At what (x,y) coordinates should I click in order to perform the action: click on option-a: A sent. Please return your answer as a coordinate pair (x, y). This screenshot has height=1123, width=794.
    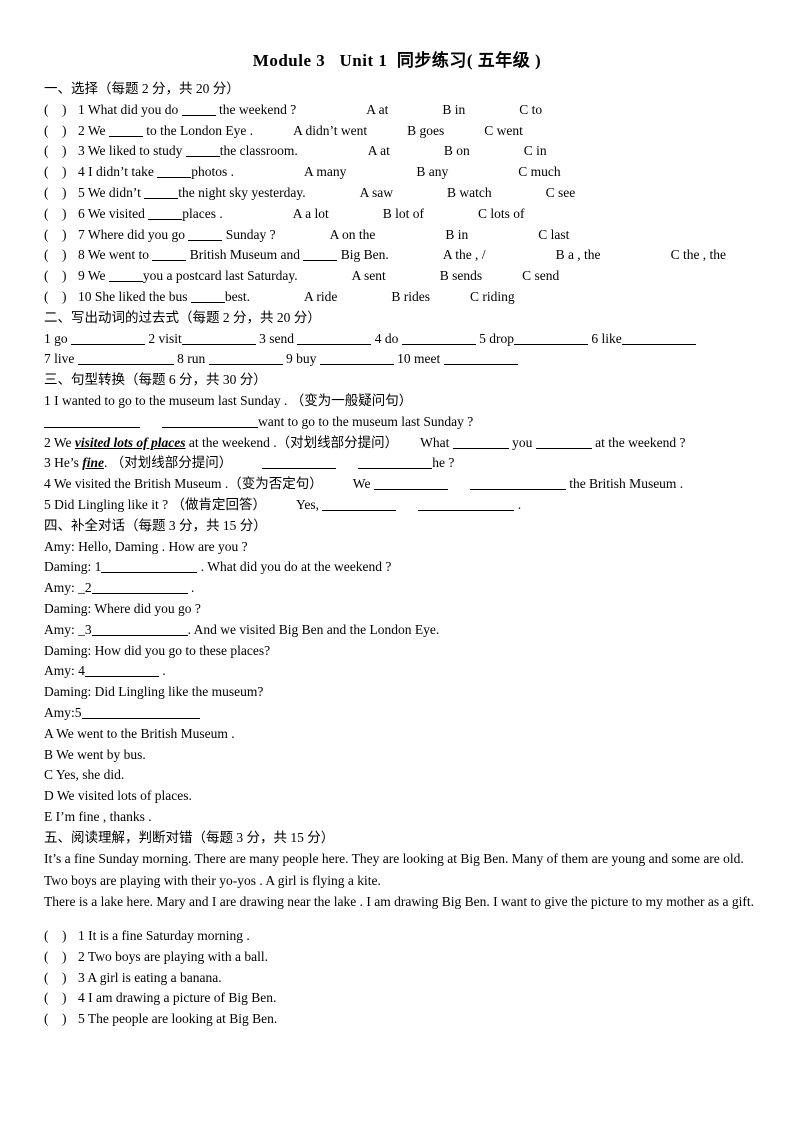
    Looking at the image, I should click on (369, 276).